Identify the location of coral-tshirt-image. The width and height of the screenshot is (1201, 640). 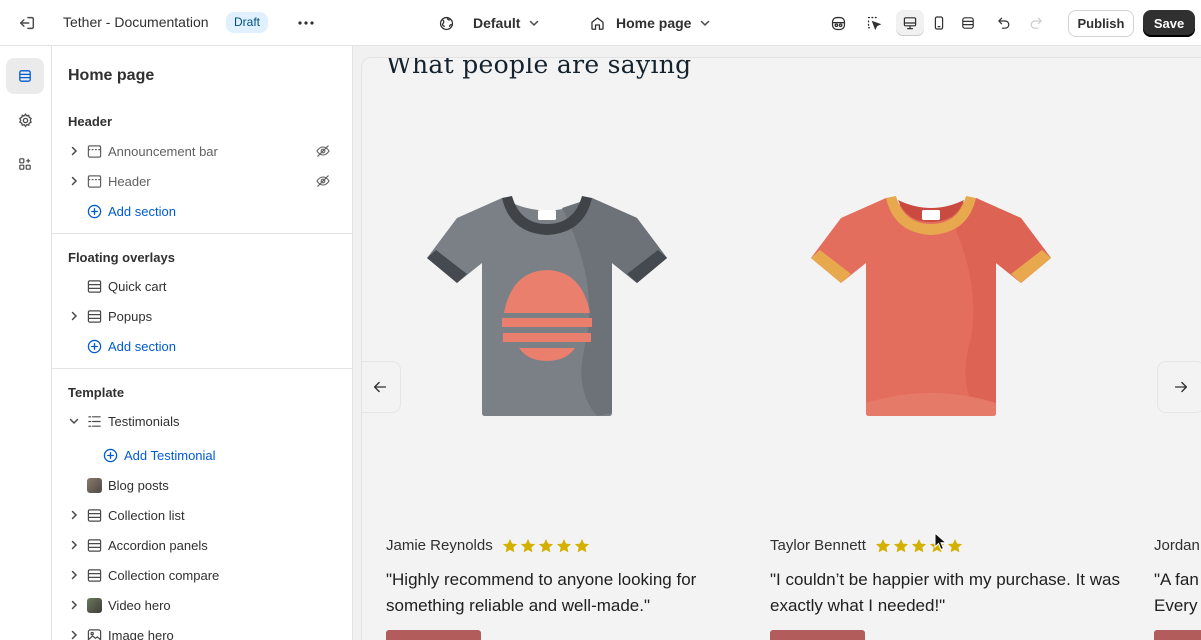
(931, 303).